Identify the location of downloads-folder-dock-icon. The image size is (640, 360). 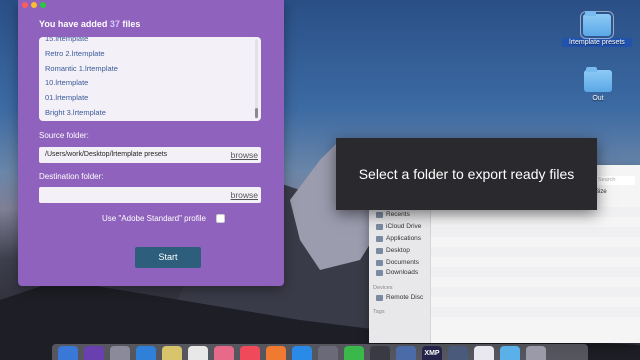
(510, 353).